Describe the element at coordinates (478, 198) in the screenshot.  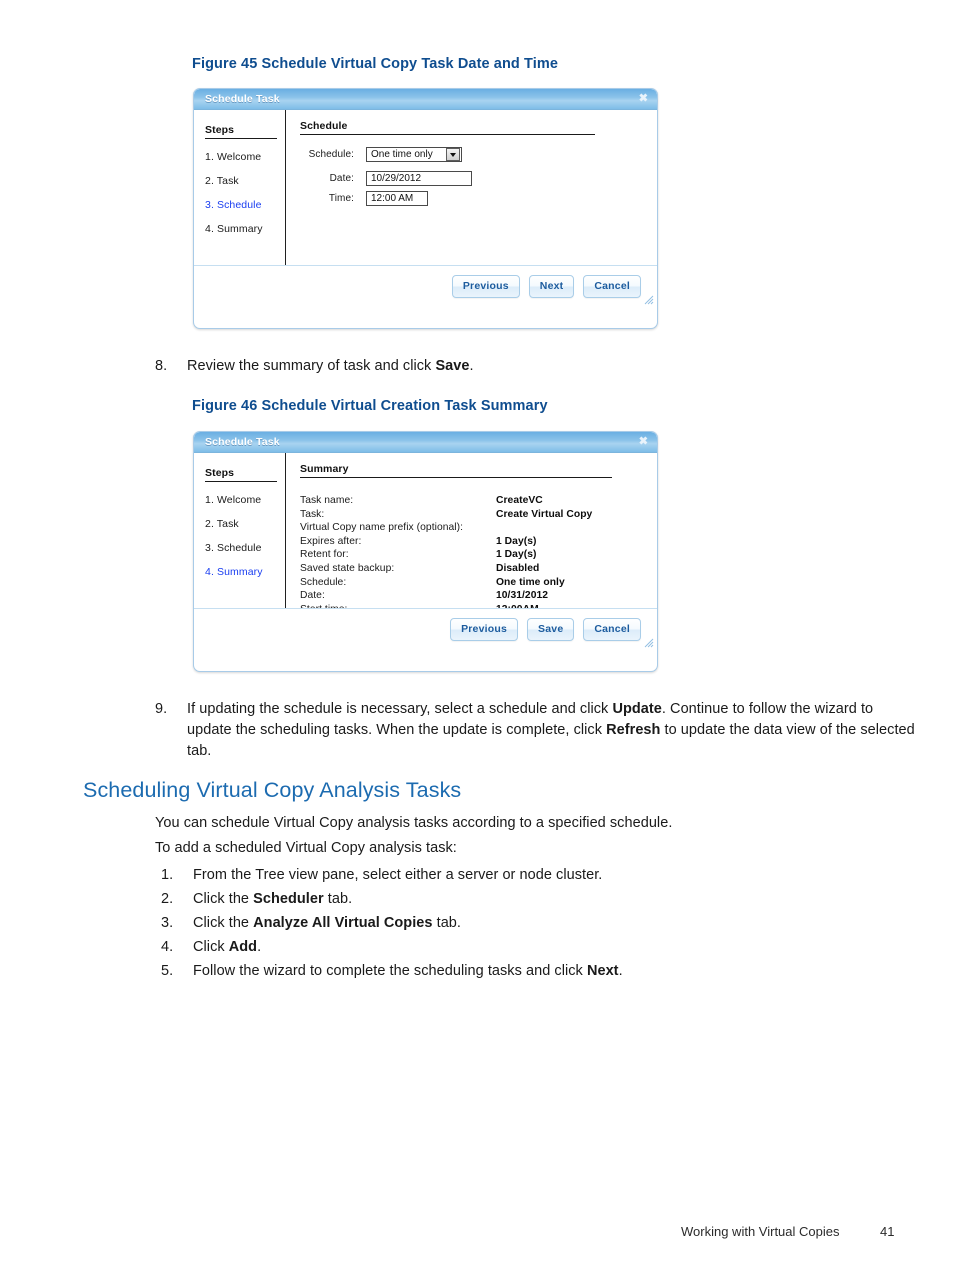
I see `time-field-row: Time: 12:00 AM` at that location.